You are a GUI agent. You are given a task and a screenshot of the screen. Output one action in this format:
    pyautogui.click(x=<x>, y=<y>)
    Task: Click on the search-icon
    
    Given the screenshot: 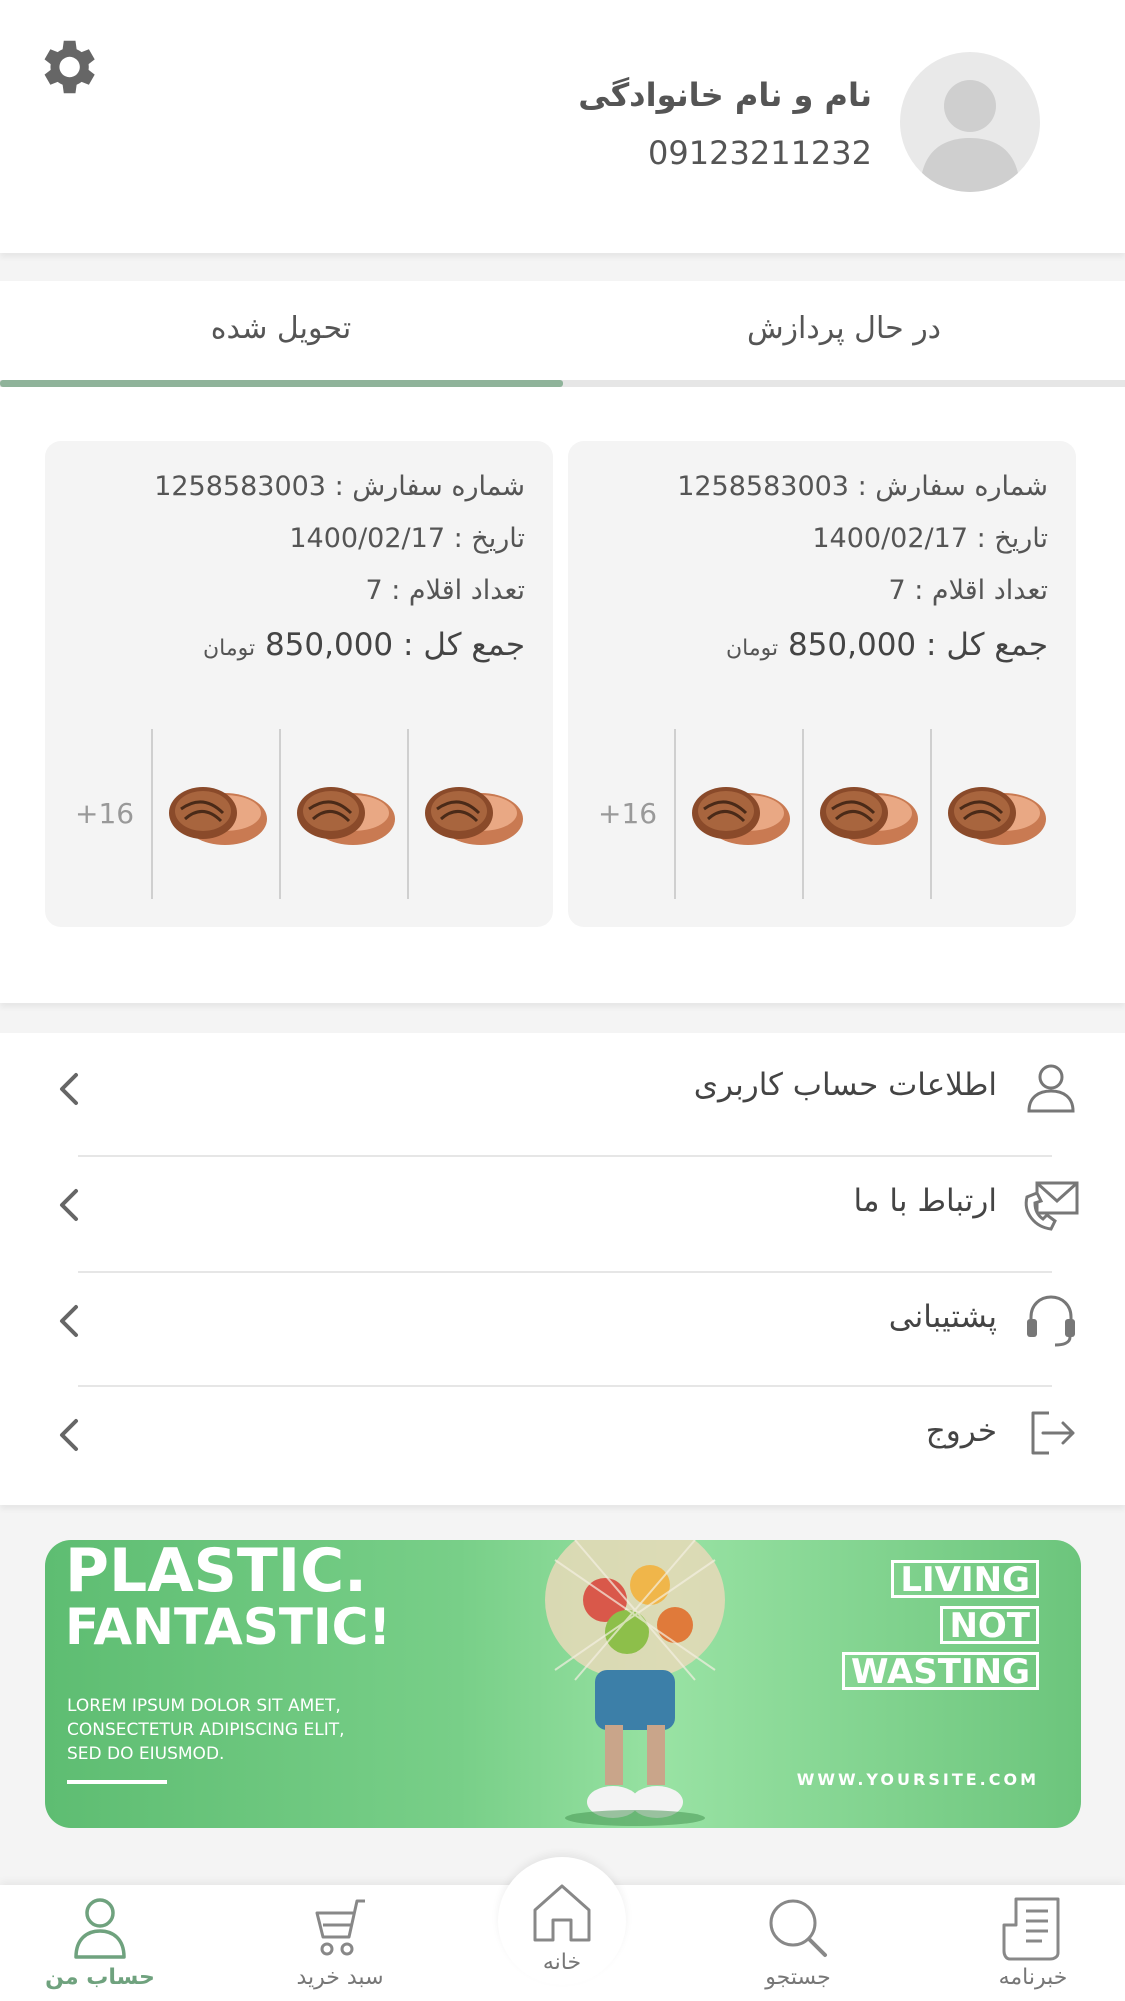 What is the action you would take?
    pyautogui.click(x=798, y=1928)
    